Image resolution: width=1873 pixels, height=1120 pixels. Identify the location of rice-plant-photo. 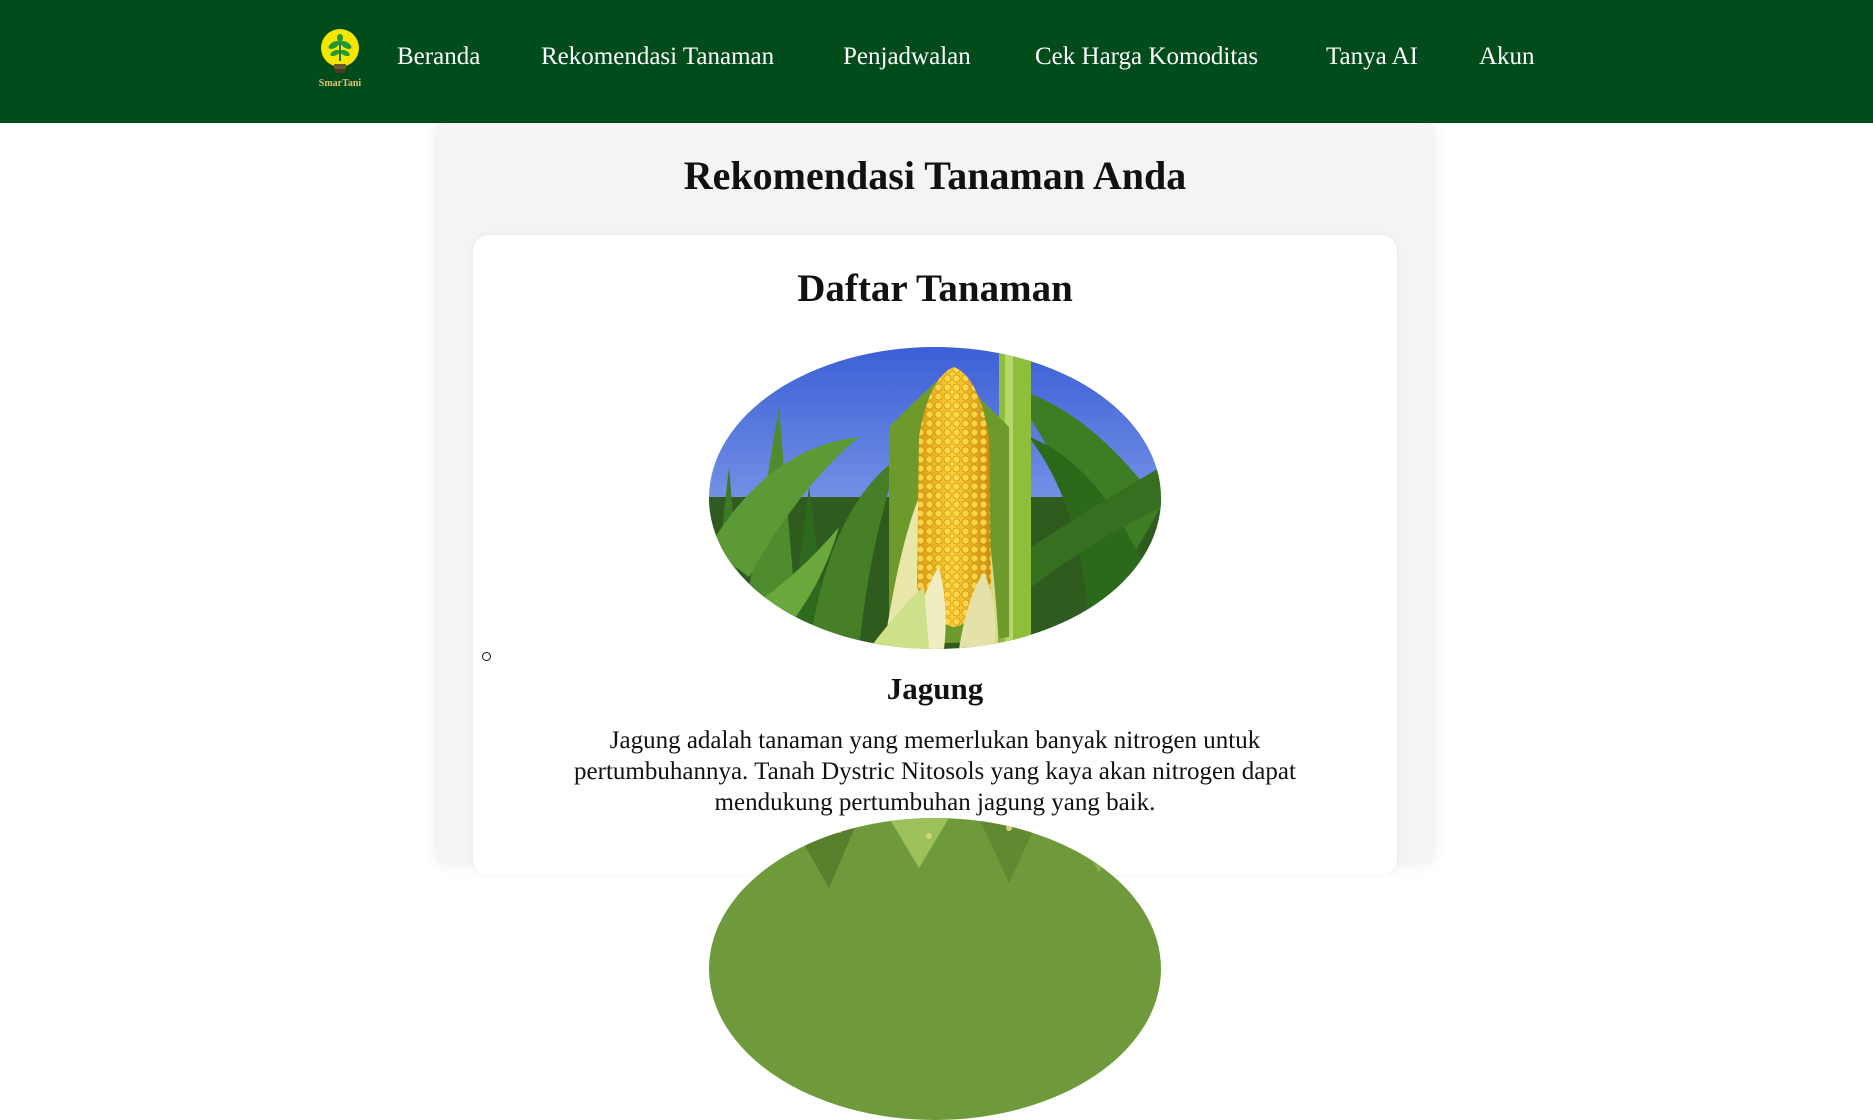
(935, 969).